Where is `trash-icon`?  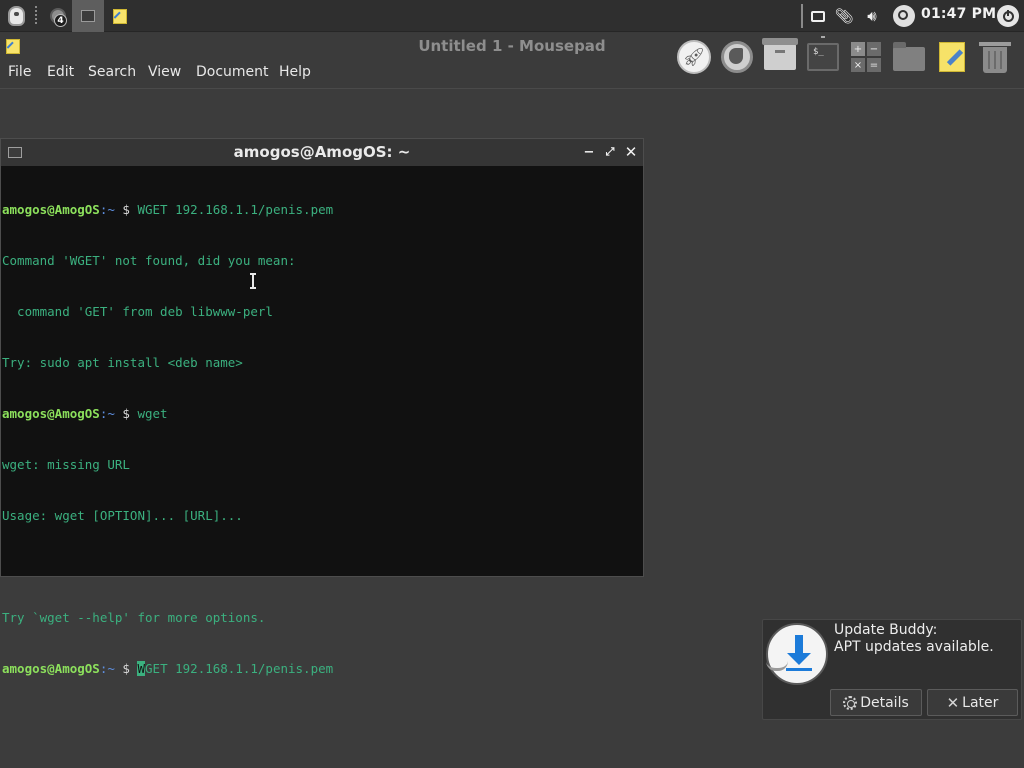
trash-icon is located at coordinates (995, 57).